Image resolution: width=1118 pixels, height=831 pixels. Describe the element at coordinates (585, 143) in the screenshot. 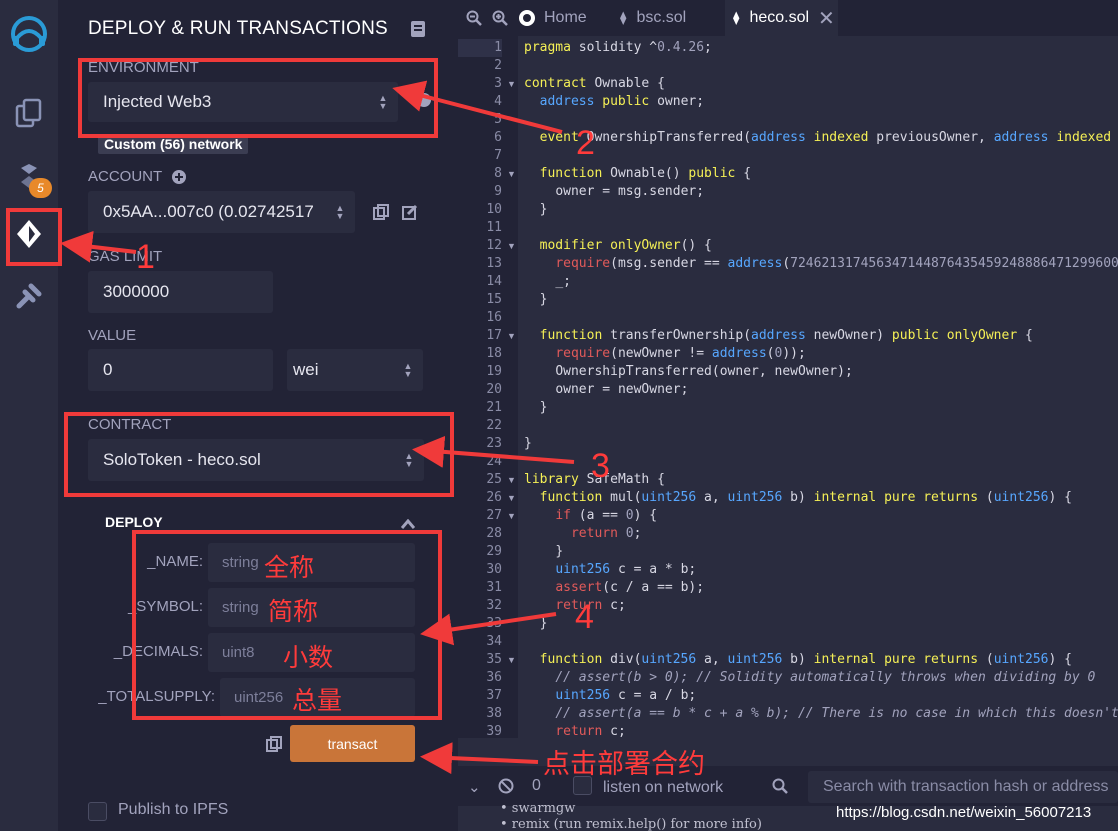

I see `annotation-number: 2` at that location.